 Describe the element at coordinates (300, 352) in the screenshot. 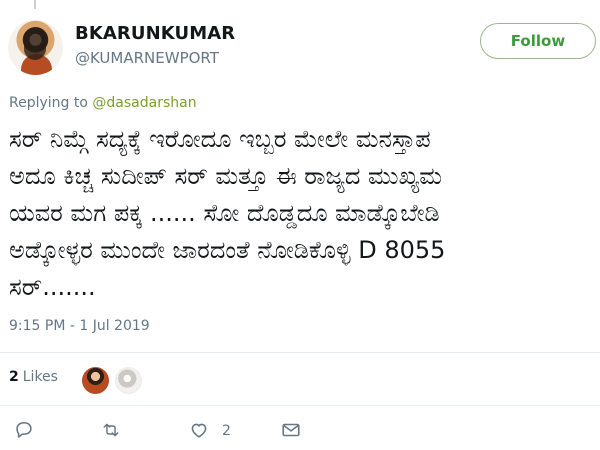

I see `engagement-top-divider` at that location.